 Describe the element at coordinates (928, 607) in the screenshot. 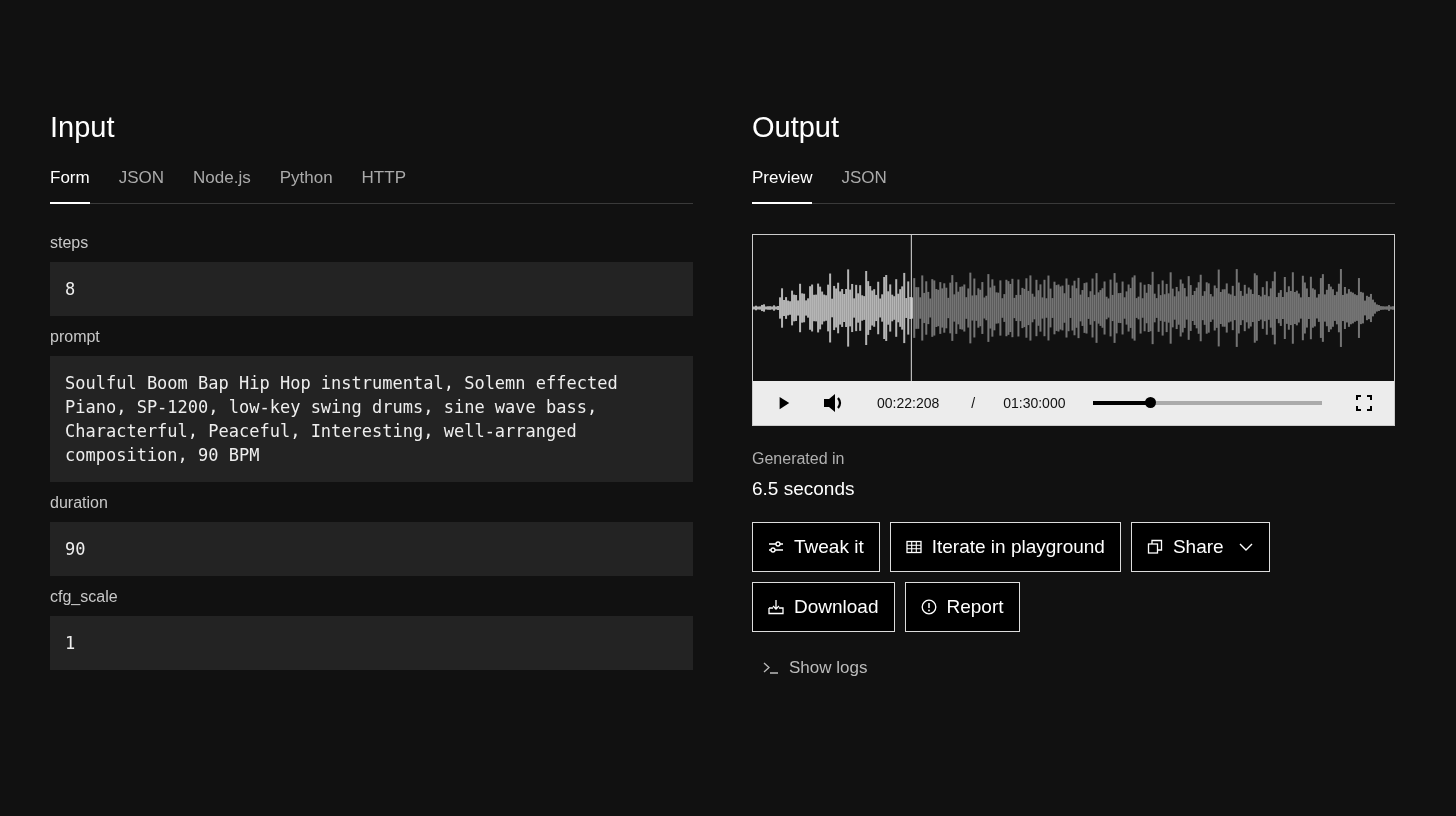

I see `alert-icon` at that location.